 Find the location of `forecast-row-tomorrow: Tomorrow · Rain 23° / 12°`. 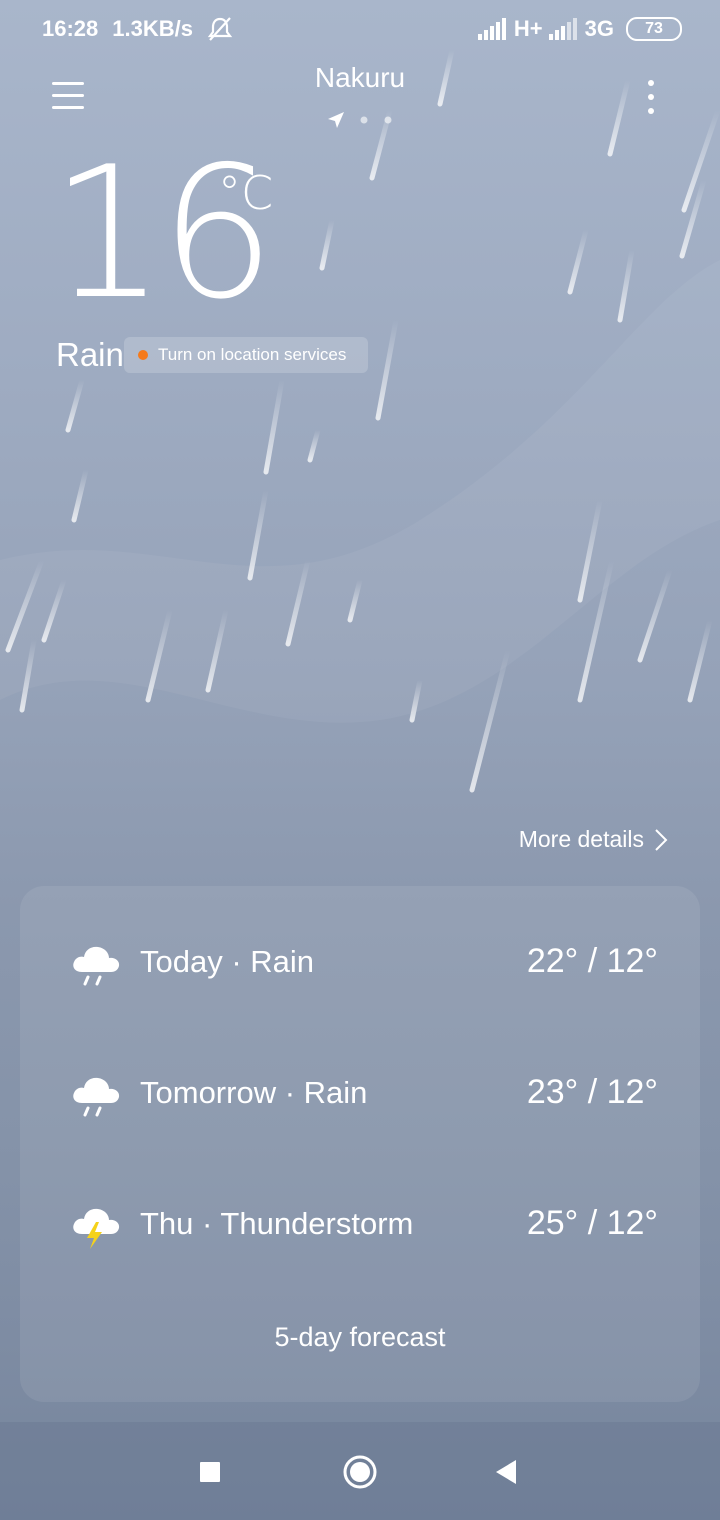

forecast-row-tomorrow: Tomorrow · Rain 23° / 12° is located at coordinates (360, 1093).